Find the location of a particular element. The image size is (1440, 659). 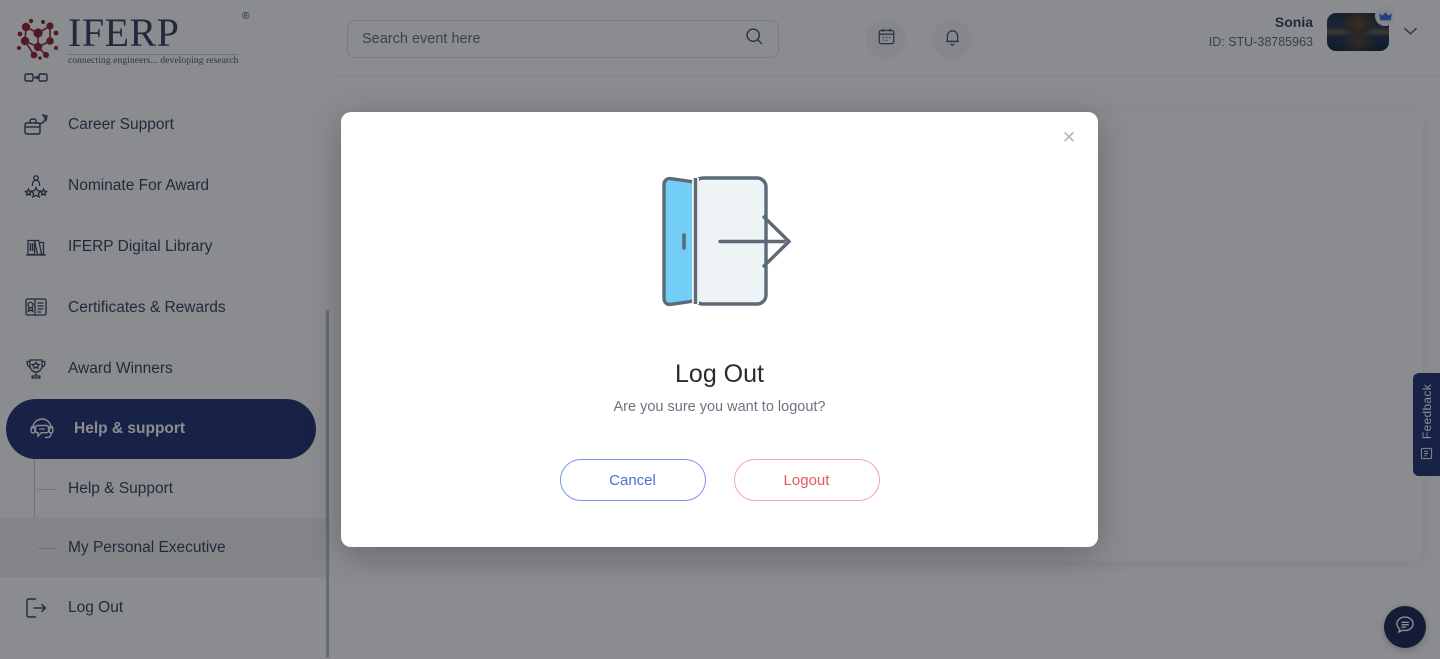

modal-actions: Cancel Logout is located at coordinates (719, 480).